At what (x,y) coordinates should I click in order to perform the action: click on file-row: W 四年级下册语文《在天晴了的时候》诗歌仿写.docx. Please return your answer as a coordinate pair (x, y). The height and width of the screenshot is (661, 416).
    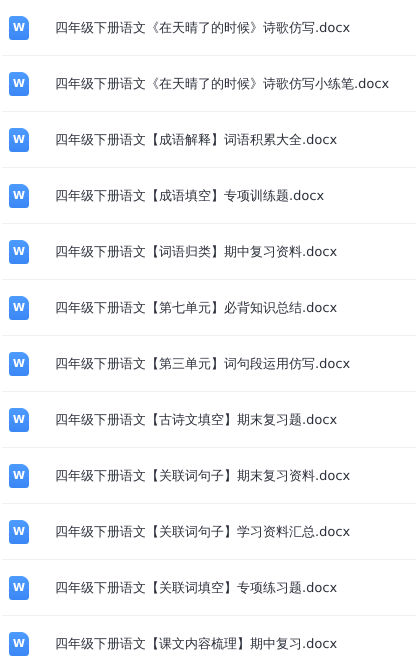
    Looking at the image, I should click on (209, 28).